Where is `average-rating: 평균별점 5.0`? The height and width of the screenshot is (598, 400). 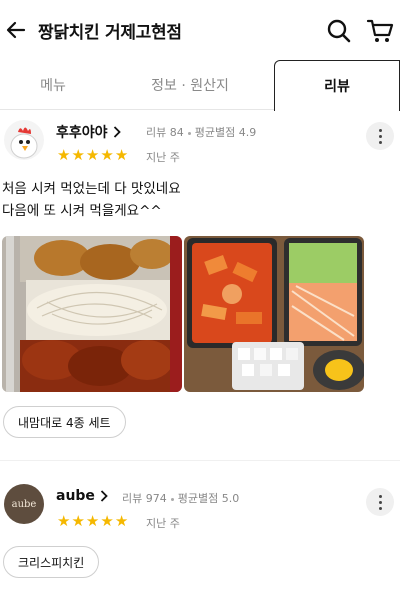
average-rating: 평균별점 5.0 is located at coordinates (208, 498).